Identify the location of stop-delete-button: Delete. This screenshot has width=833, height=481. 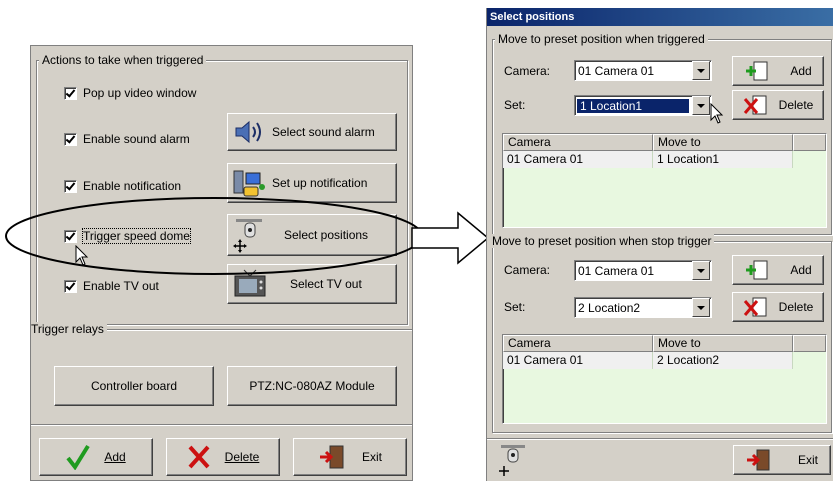
(778, 307).